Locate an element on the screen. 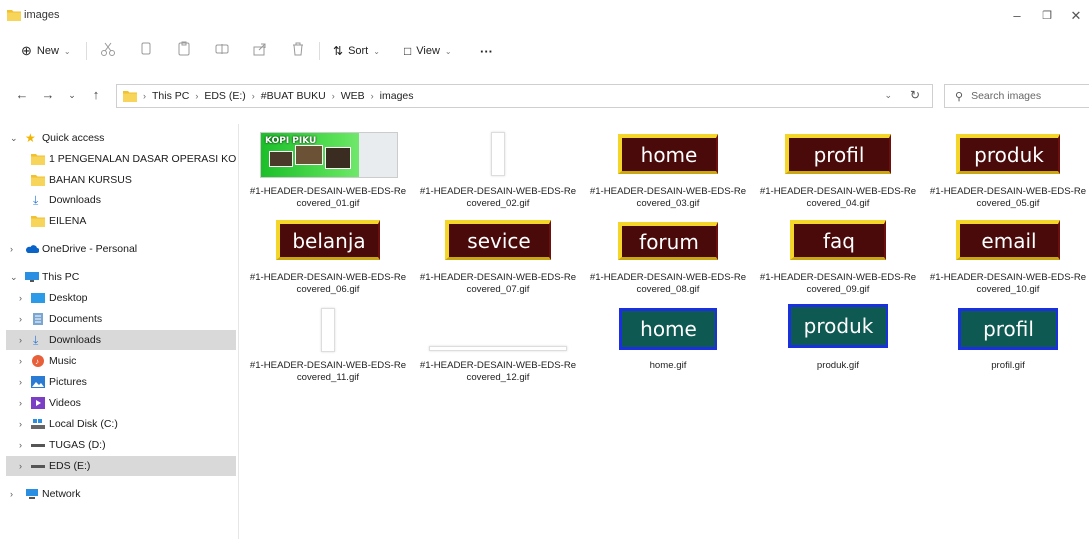  file-thumbnail: home is located at coordinates (668, 155).